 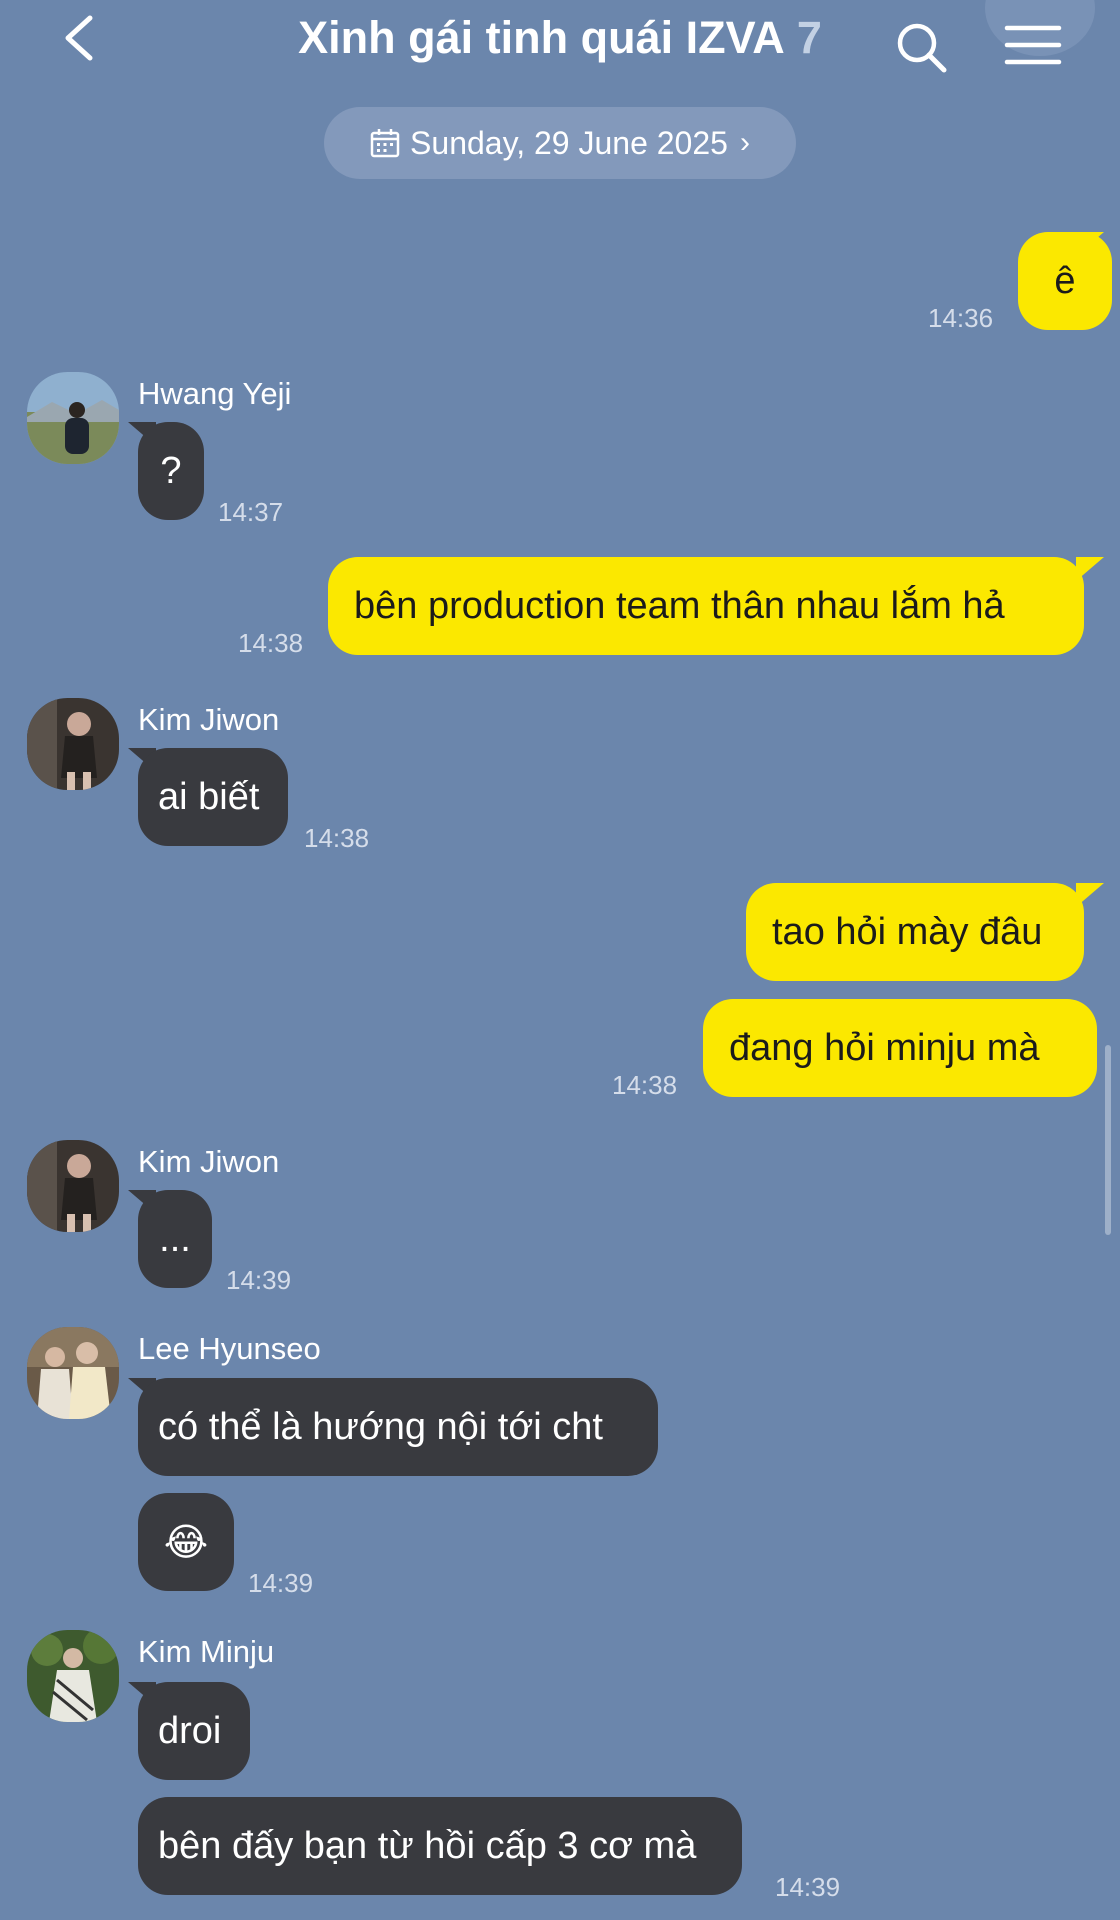 What do you see at coordinates (206, 1651) in the screenshot?
I see `sender-name: Kim Minju` at bounding box center [206, 1651].